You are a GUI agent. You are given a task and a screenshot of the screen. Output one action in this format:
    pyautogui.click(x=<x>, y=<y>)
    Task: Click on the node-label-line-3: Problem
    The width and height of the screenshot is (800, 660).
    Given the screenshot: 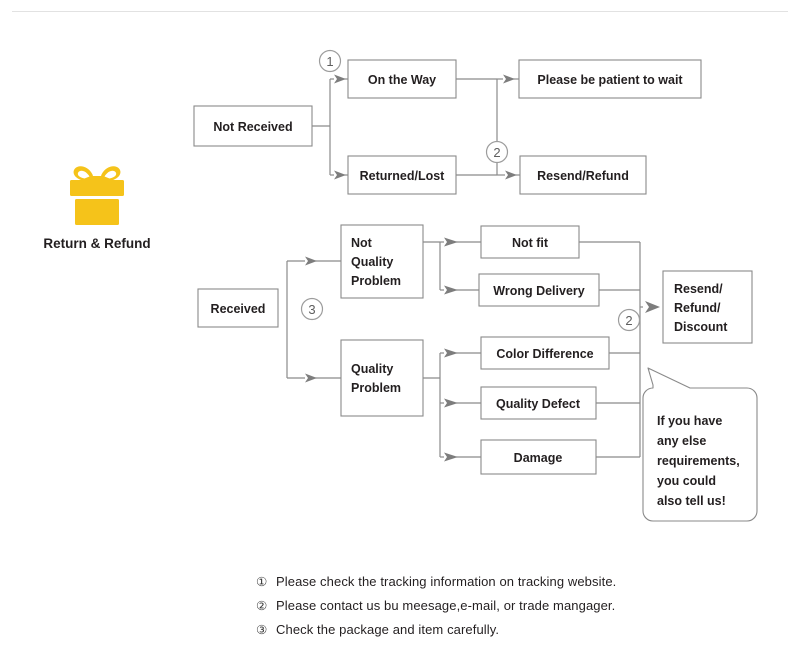 What is the action you would take?
    pyautogui.click(x=376, y=281)
    